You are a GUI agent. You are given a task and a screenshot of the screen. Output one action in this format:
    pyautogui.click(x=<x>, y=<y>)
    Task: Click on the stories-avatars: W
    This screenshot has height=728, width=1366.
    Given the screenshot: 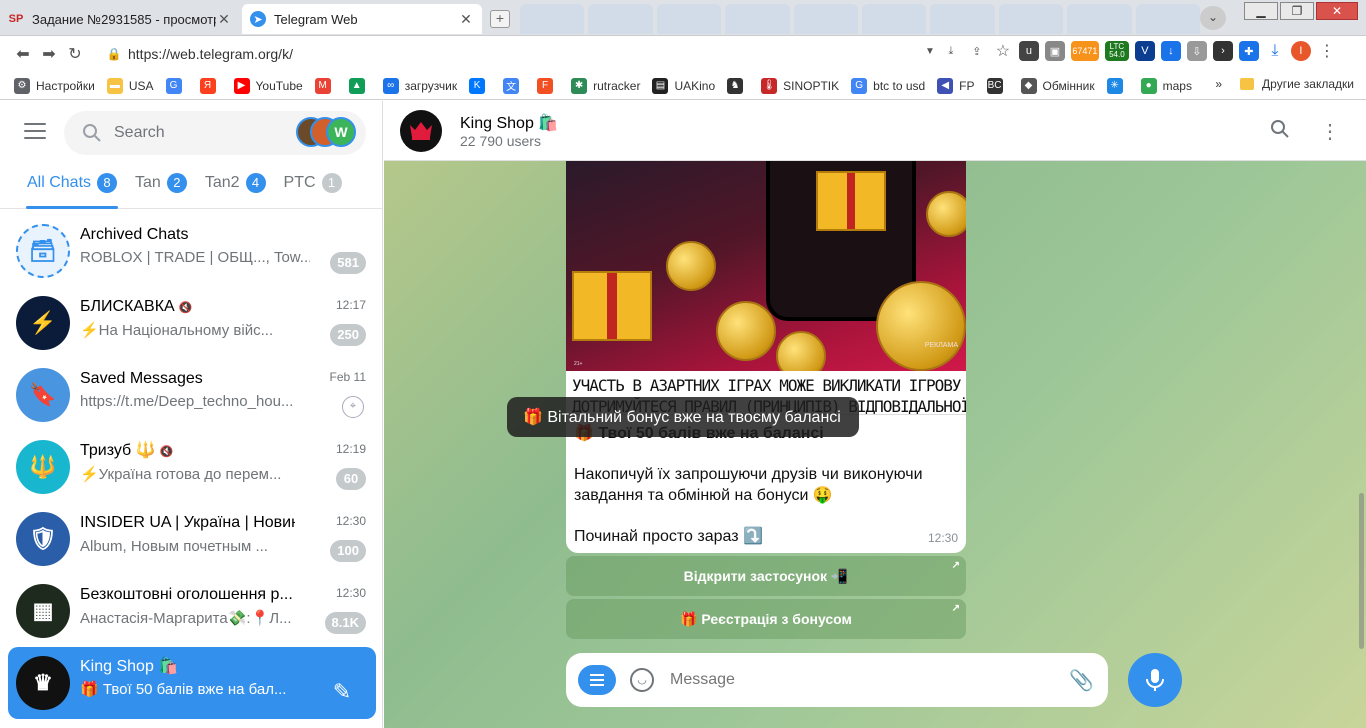 What is the action you would take?
    pyautogui.click(x=327, y=133)
    